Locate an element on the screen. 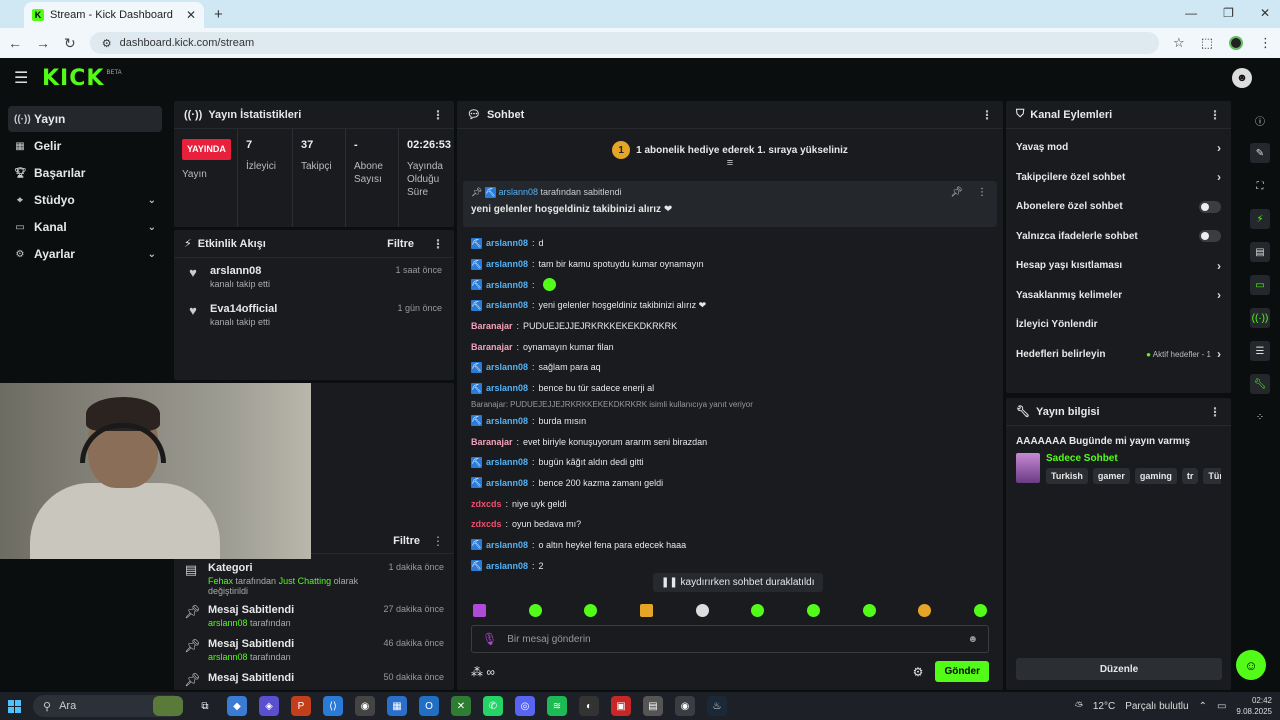 The image size is (1280, 720). browser-menu-icon: ⋮ is located at coordinates (1265, 43).